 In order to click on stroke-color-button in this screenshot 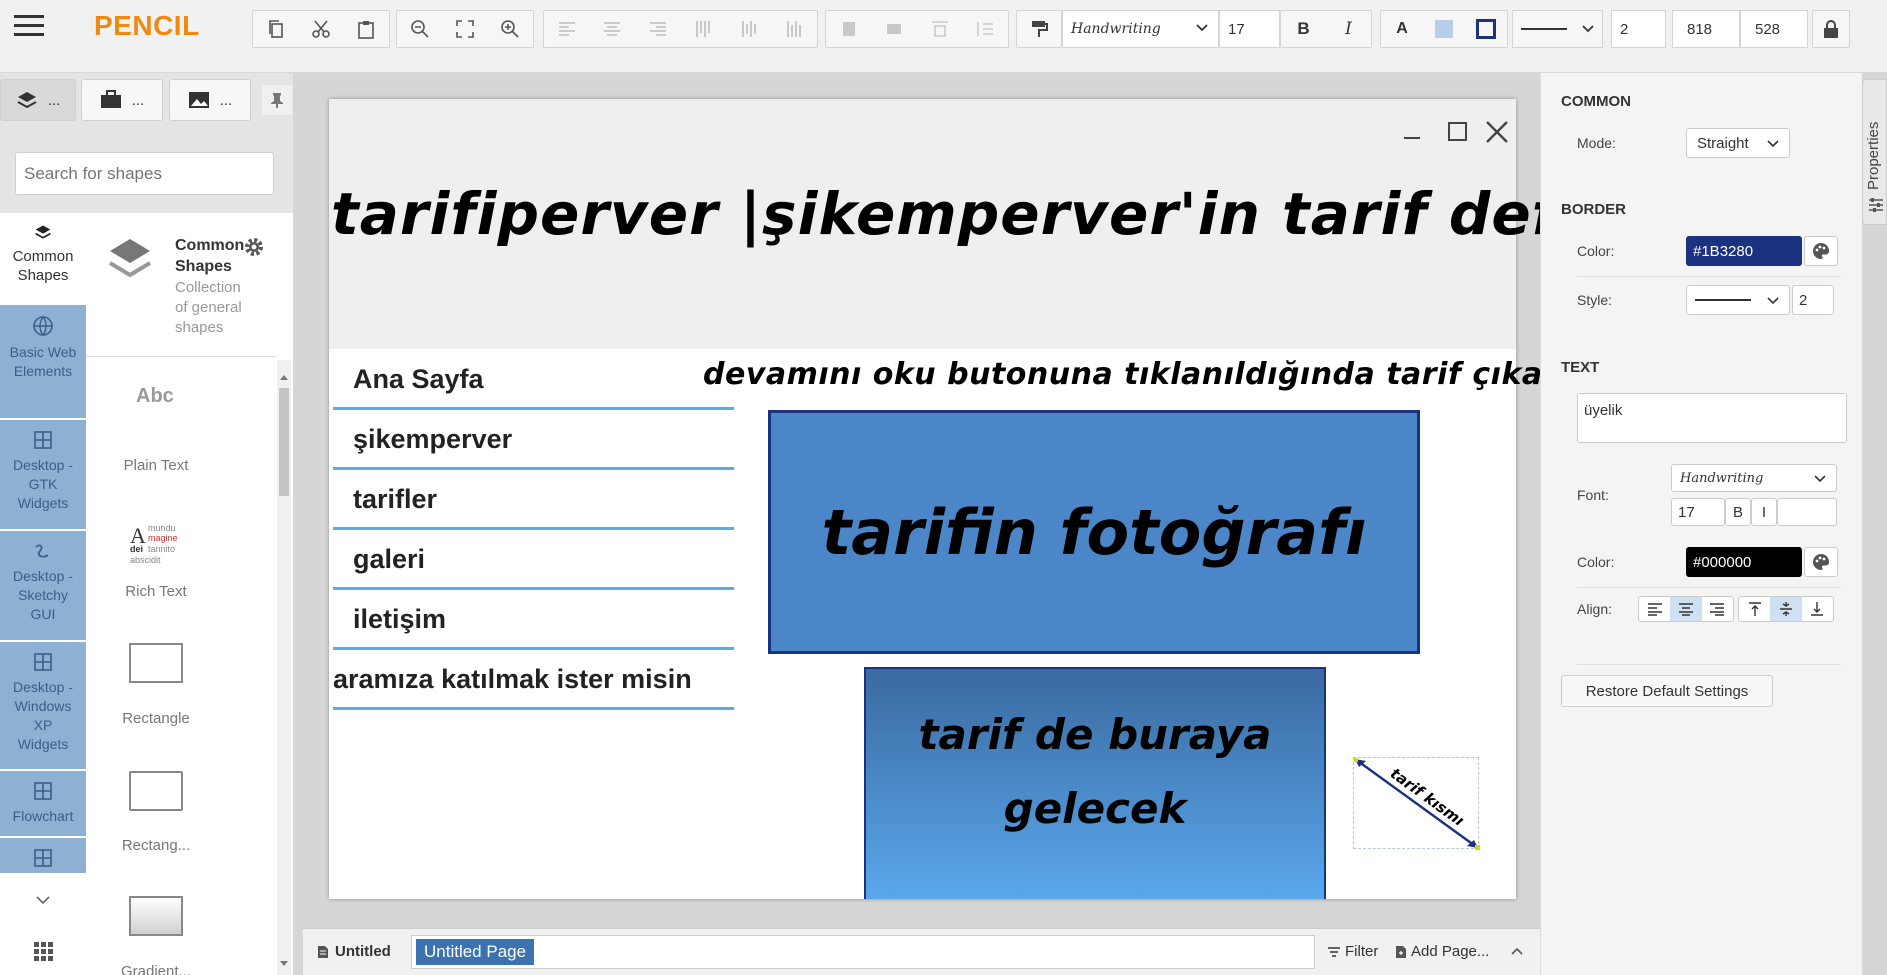, I will do `click(1486, 29)`.